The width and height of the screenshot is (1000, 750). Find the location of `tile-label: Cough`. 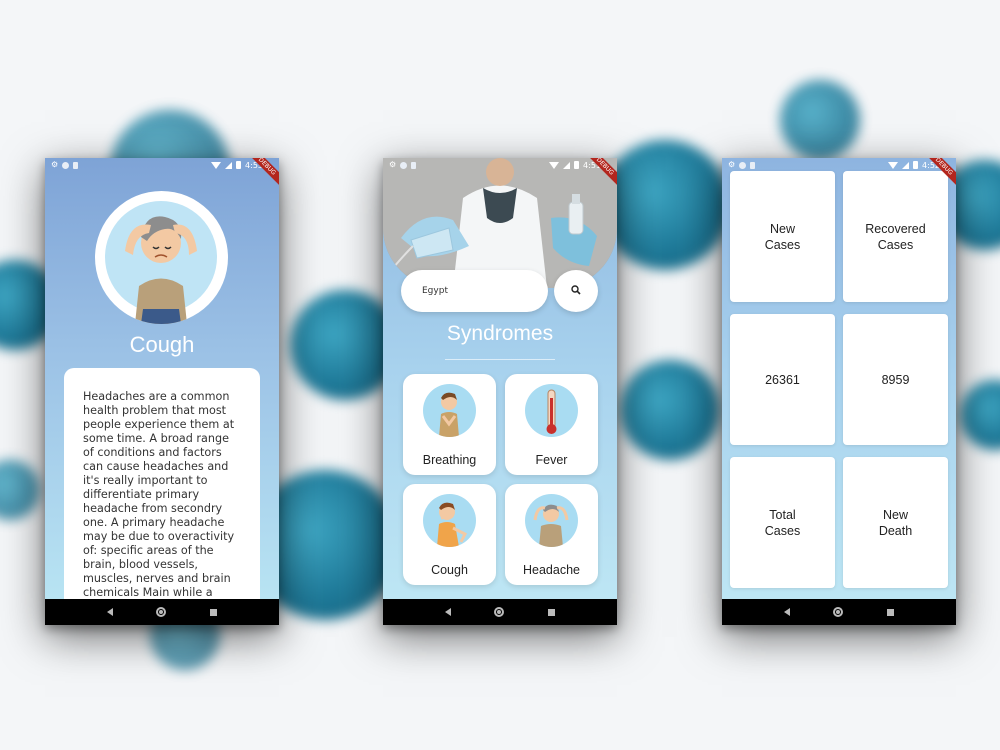

tile-label: Cough is located at coordinates (449, 570).